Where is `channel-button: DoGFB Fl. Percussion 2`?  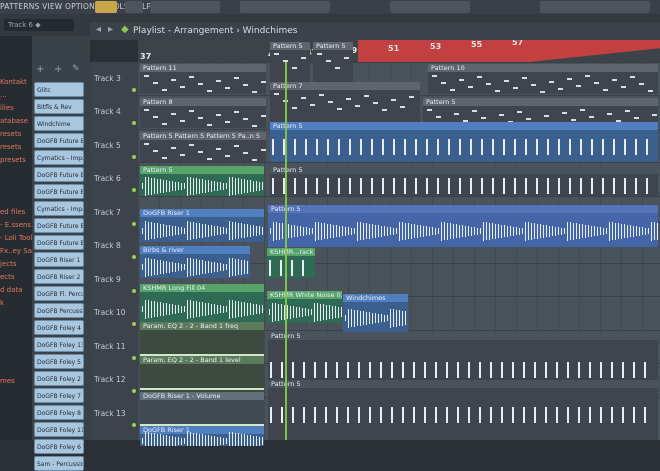
channel-button: DoGFB Fl. Percussion 2 is located at coordinates (59, 293).